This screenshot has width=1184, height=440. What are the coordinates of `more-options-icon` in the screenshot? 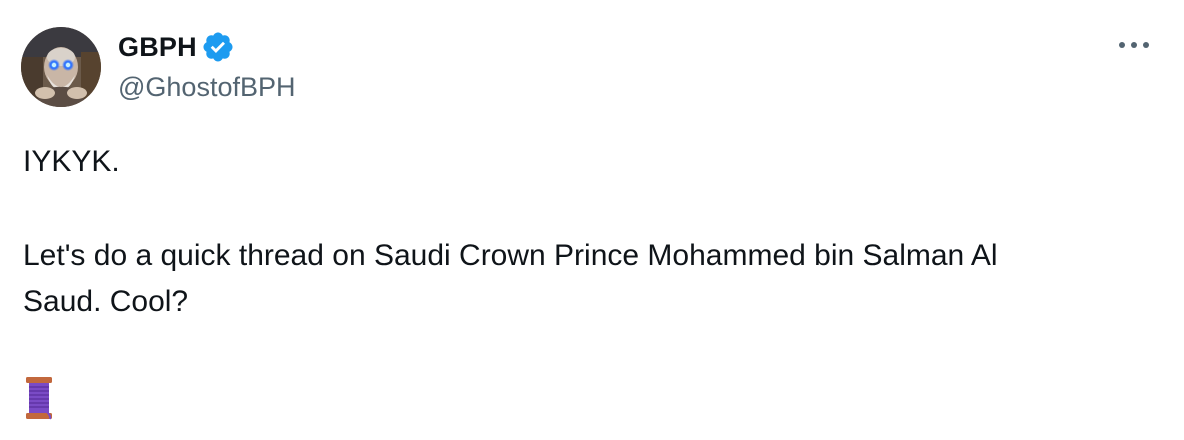 It's located at (1134, 45).